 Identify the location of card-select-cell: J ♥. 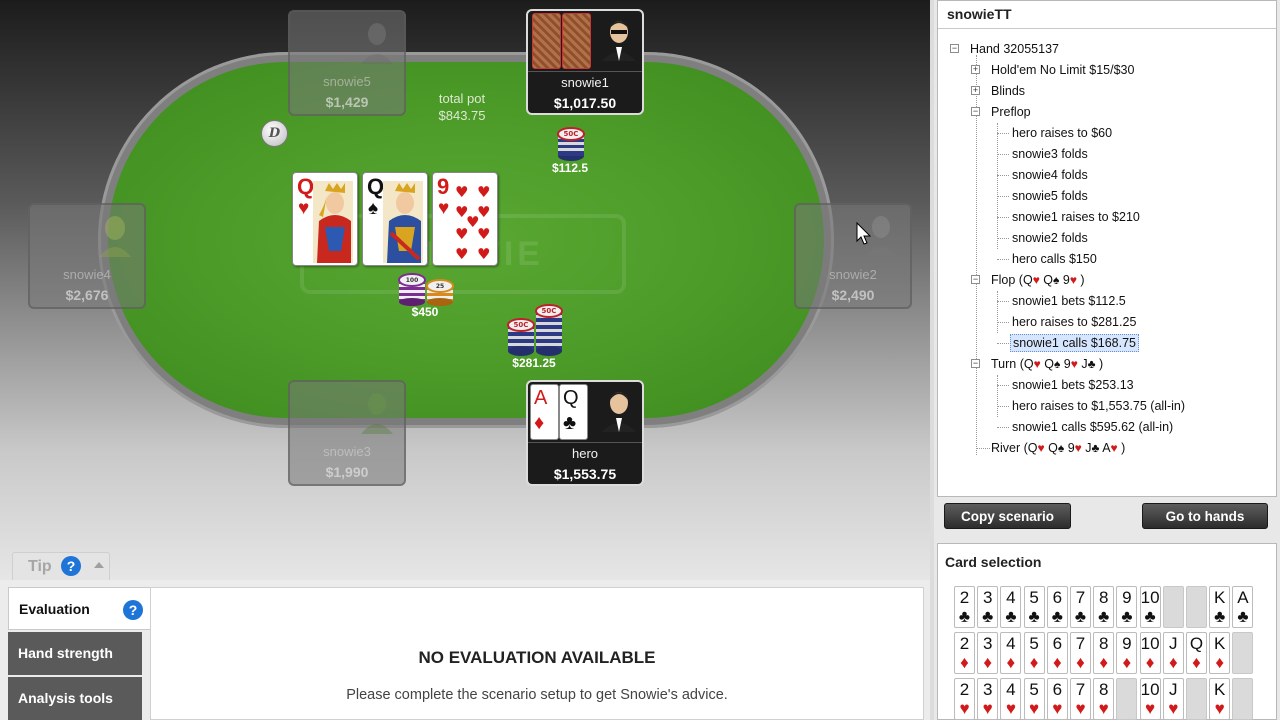
(1173, 699).